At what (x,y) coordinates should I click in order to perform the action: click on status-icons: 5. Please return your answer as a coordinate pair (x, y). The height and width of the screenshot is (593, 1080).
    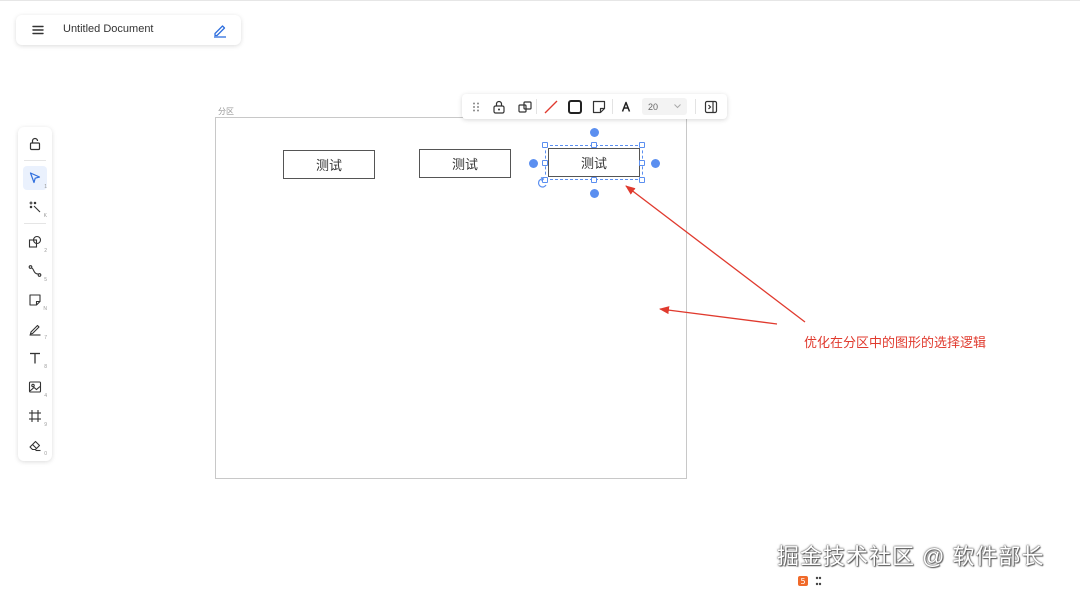
    Looking at the image, I should click on (810, 581).